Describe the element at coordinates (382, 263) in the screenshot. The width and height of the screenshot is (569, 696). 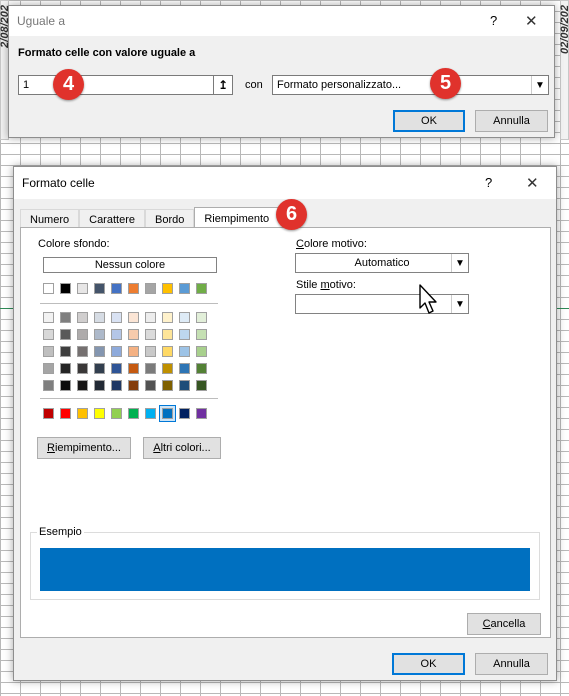
I see `pattern-color-select: Automatico ▼` at that location.